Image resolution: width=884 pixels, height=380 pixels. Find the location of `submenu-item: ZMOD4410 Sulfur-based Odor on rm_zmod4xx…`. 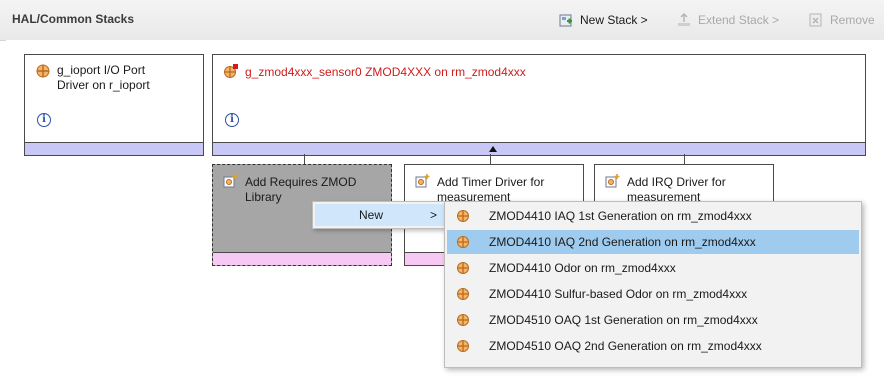

submenu-item: ZMOD4410 Sulfur-based Odor on rm_zmod4xx… is located at coordinates (653, 294).